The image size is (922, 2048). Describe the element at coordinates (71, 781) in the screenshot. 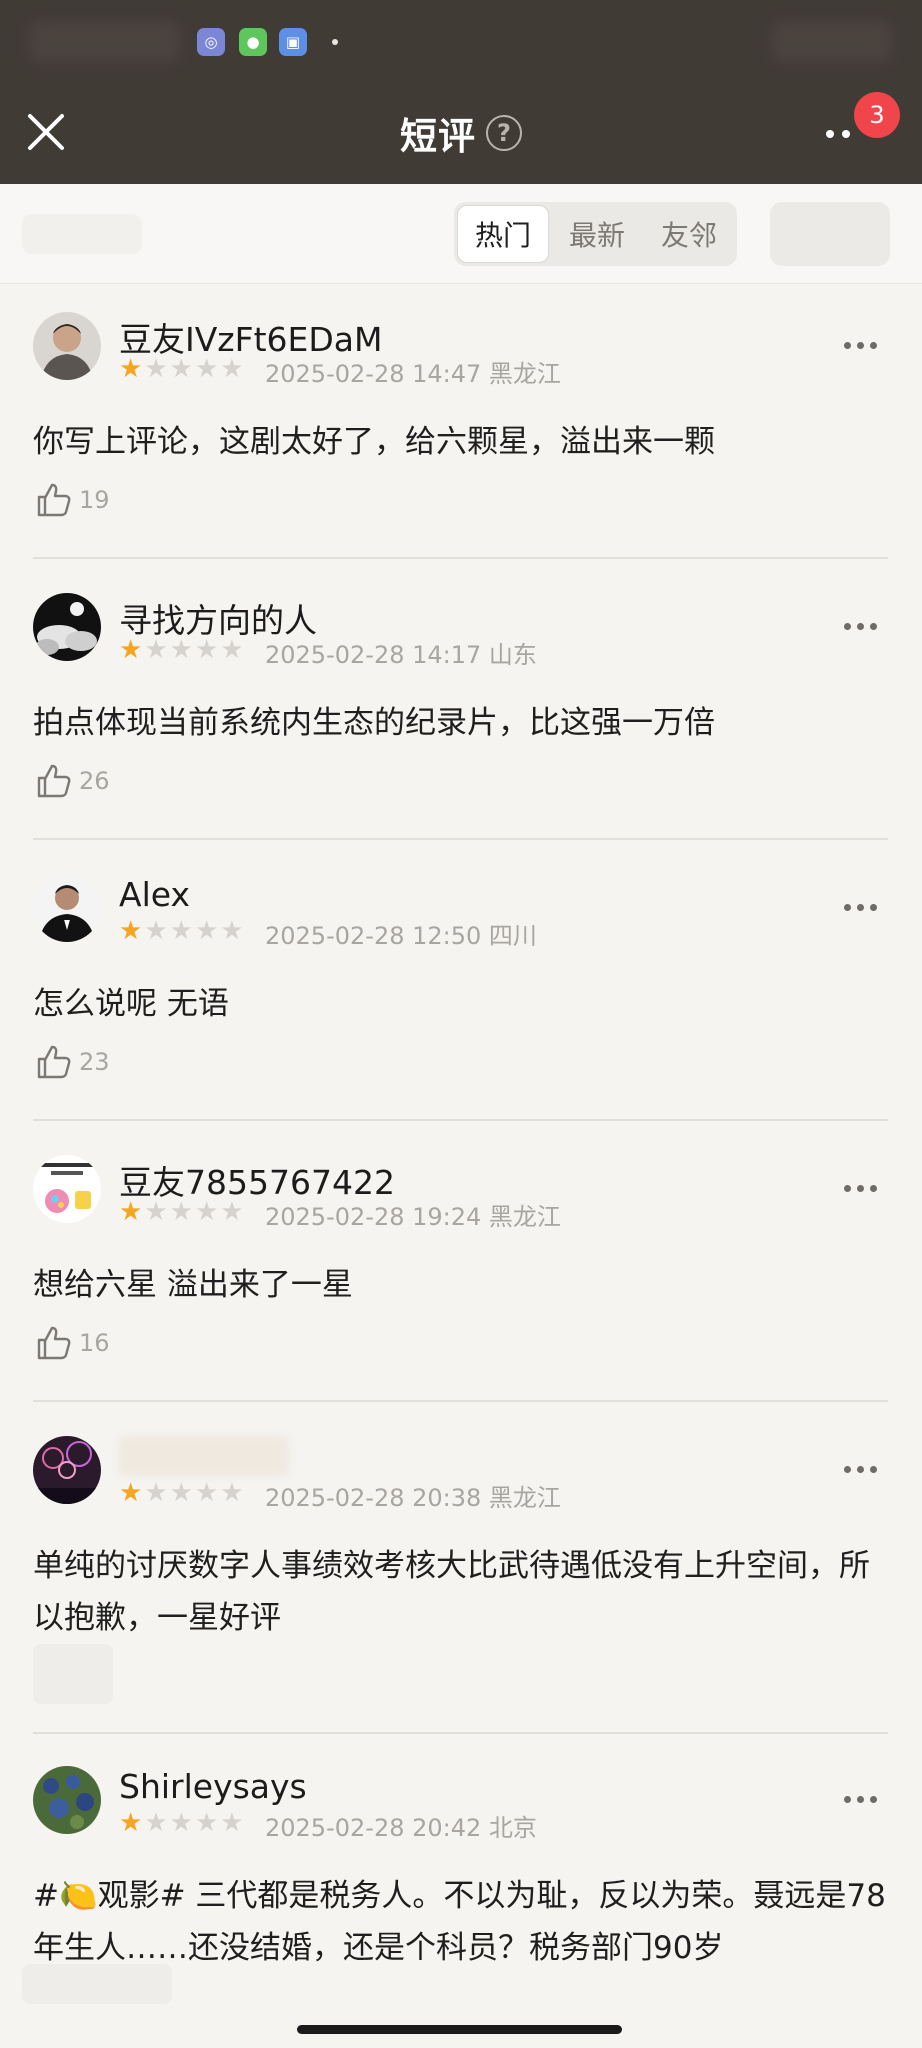

I see `like-button: 26` at that location.